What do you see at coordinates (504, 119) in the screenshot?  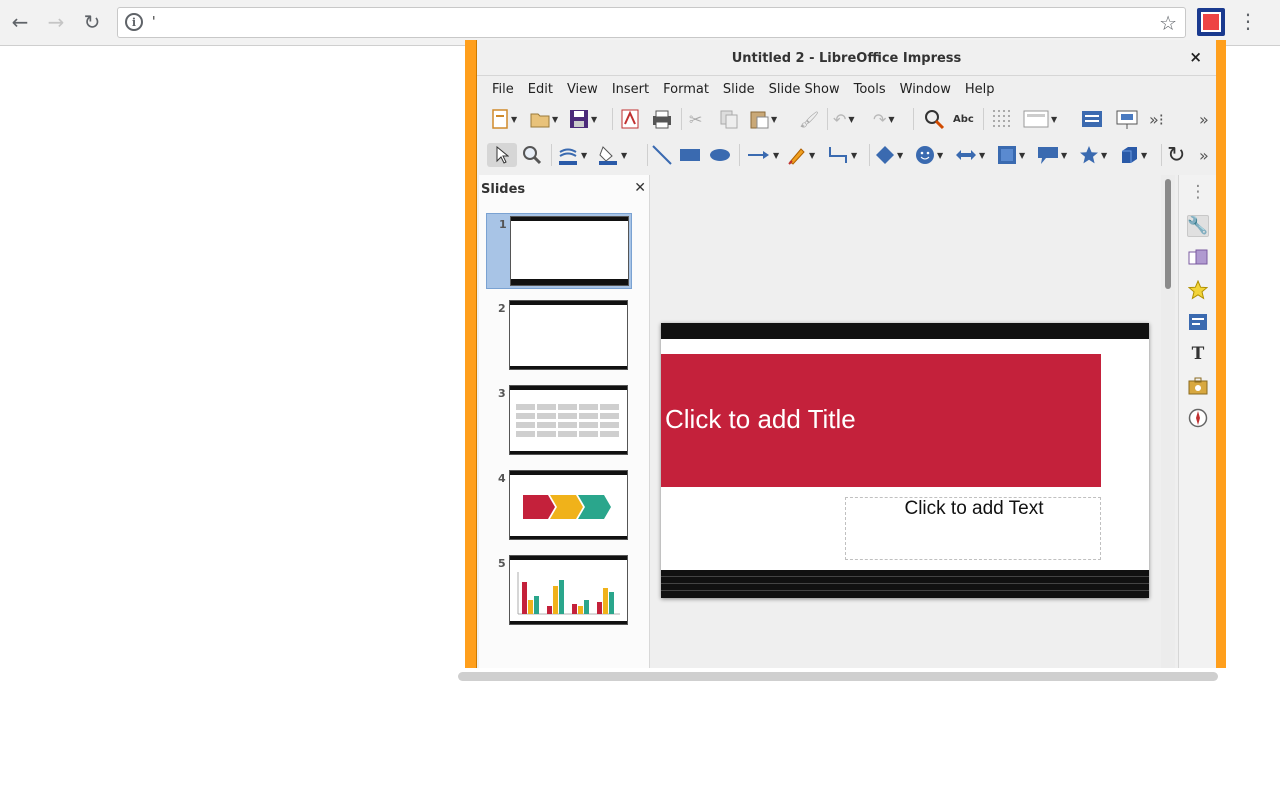 I see `new-document-icon: ▼` at bounding box center [504, 119].